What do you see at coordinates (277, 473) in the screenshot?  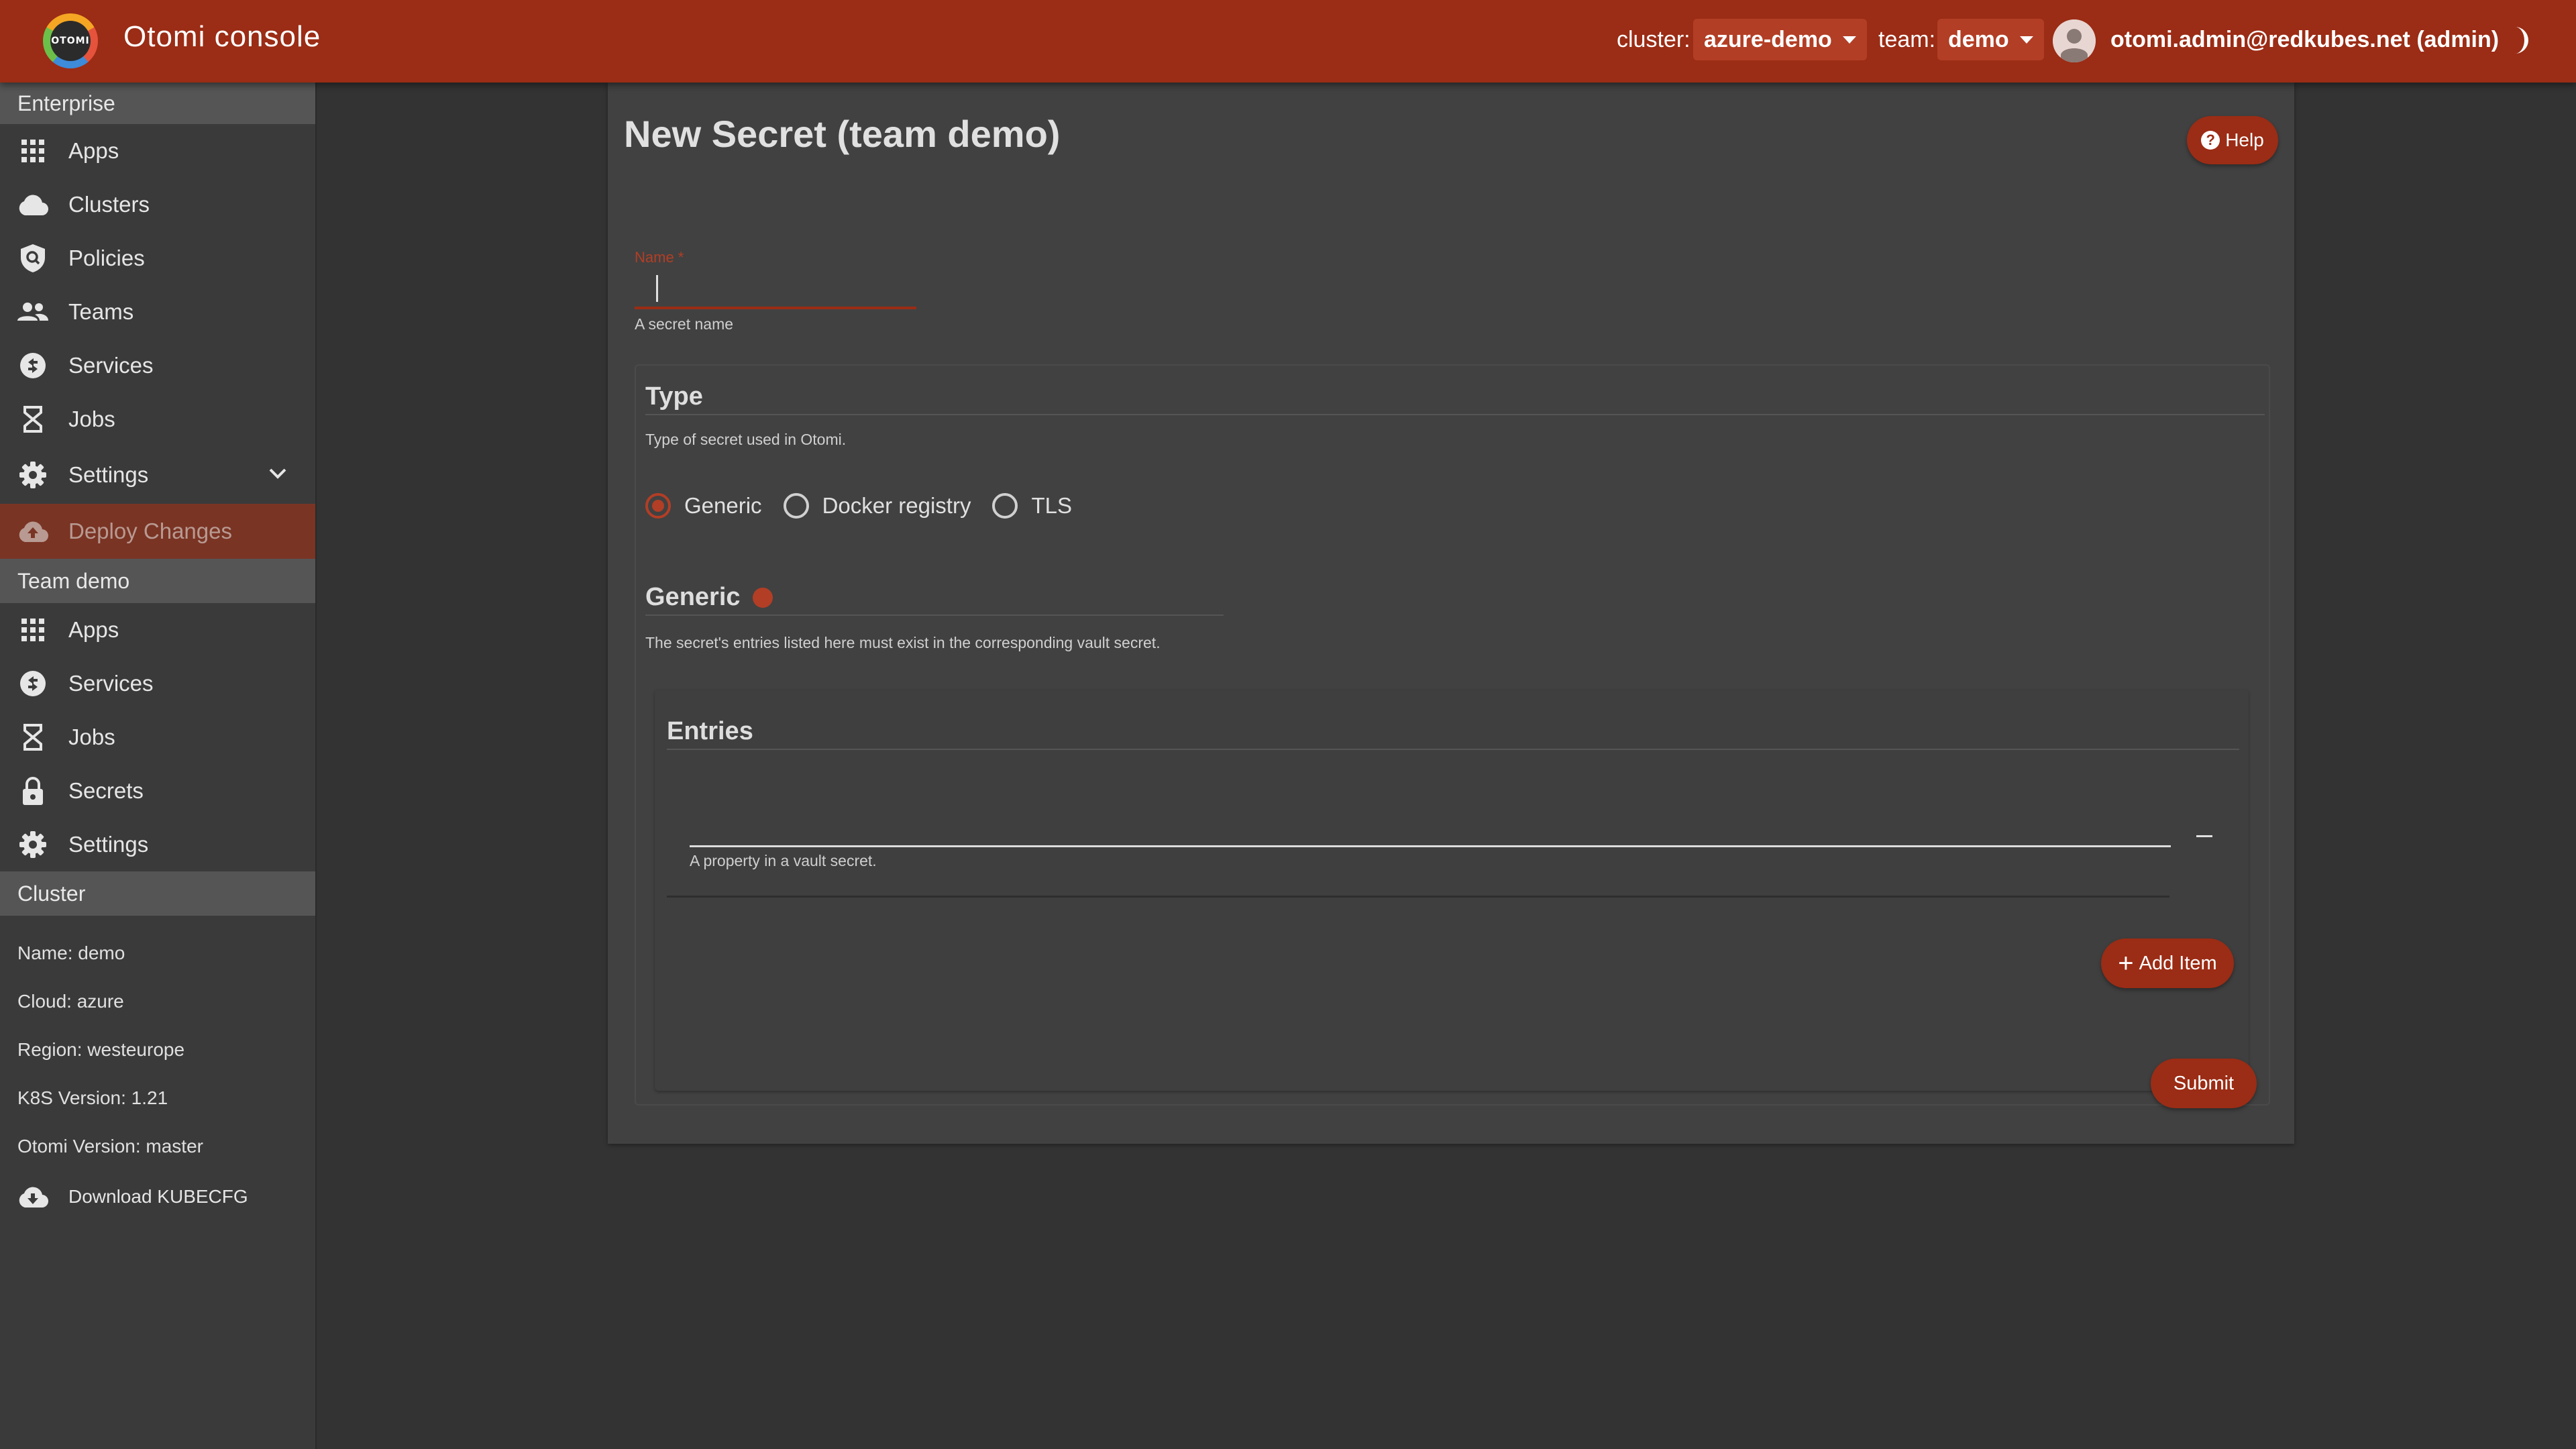 I see `chevron-down-icon` at bounding box center [277, 473].